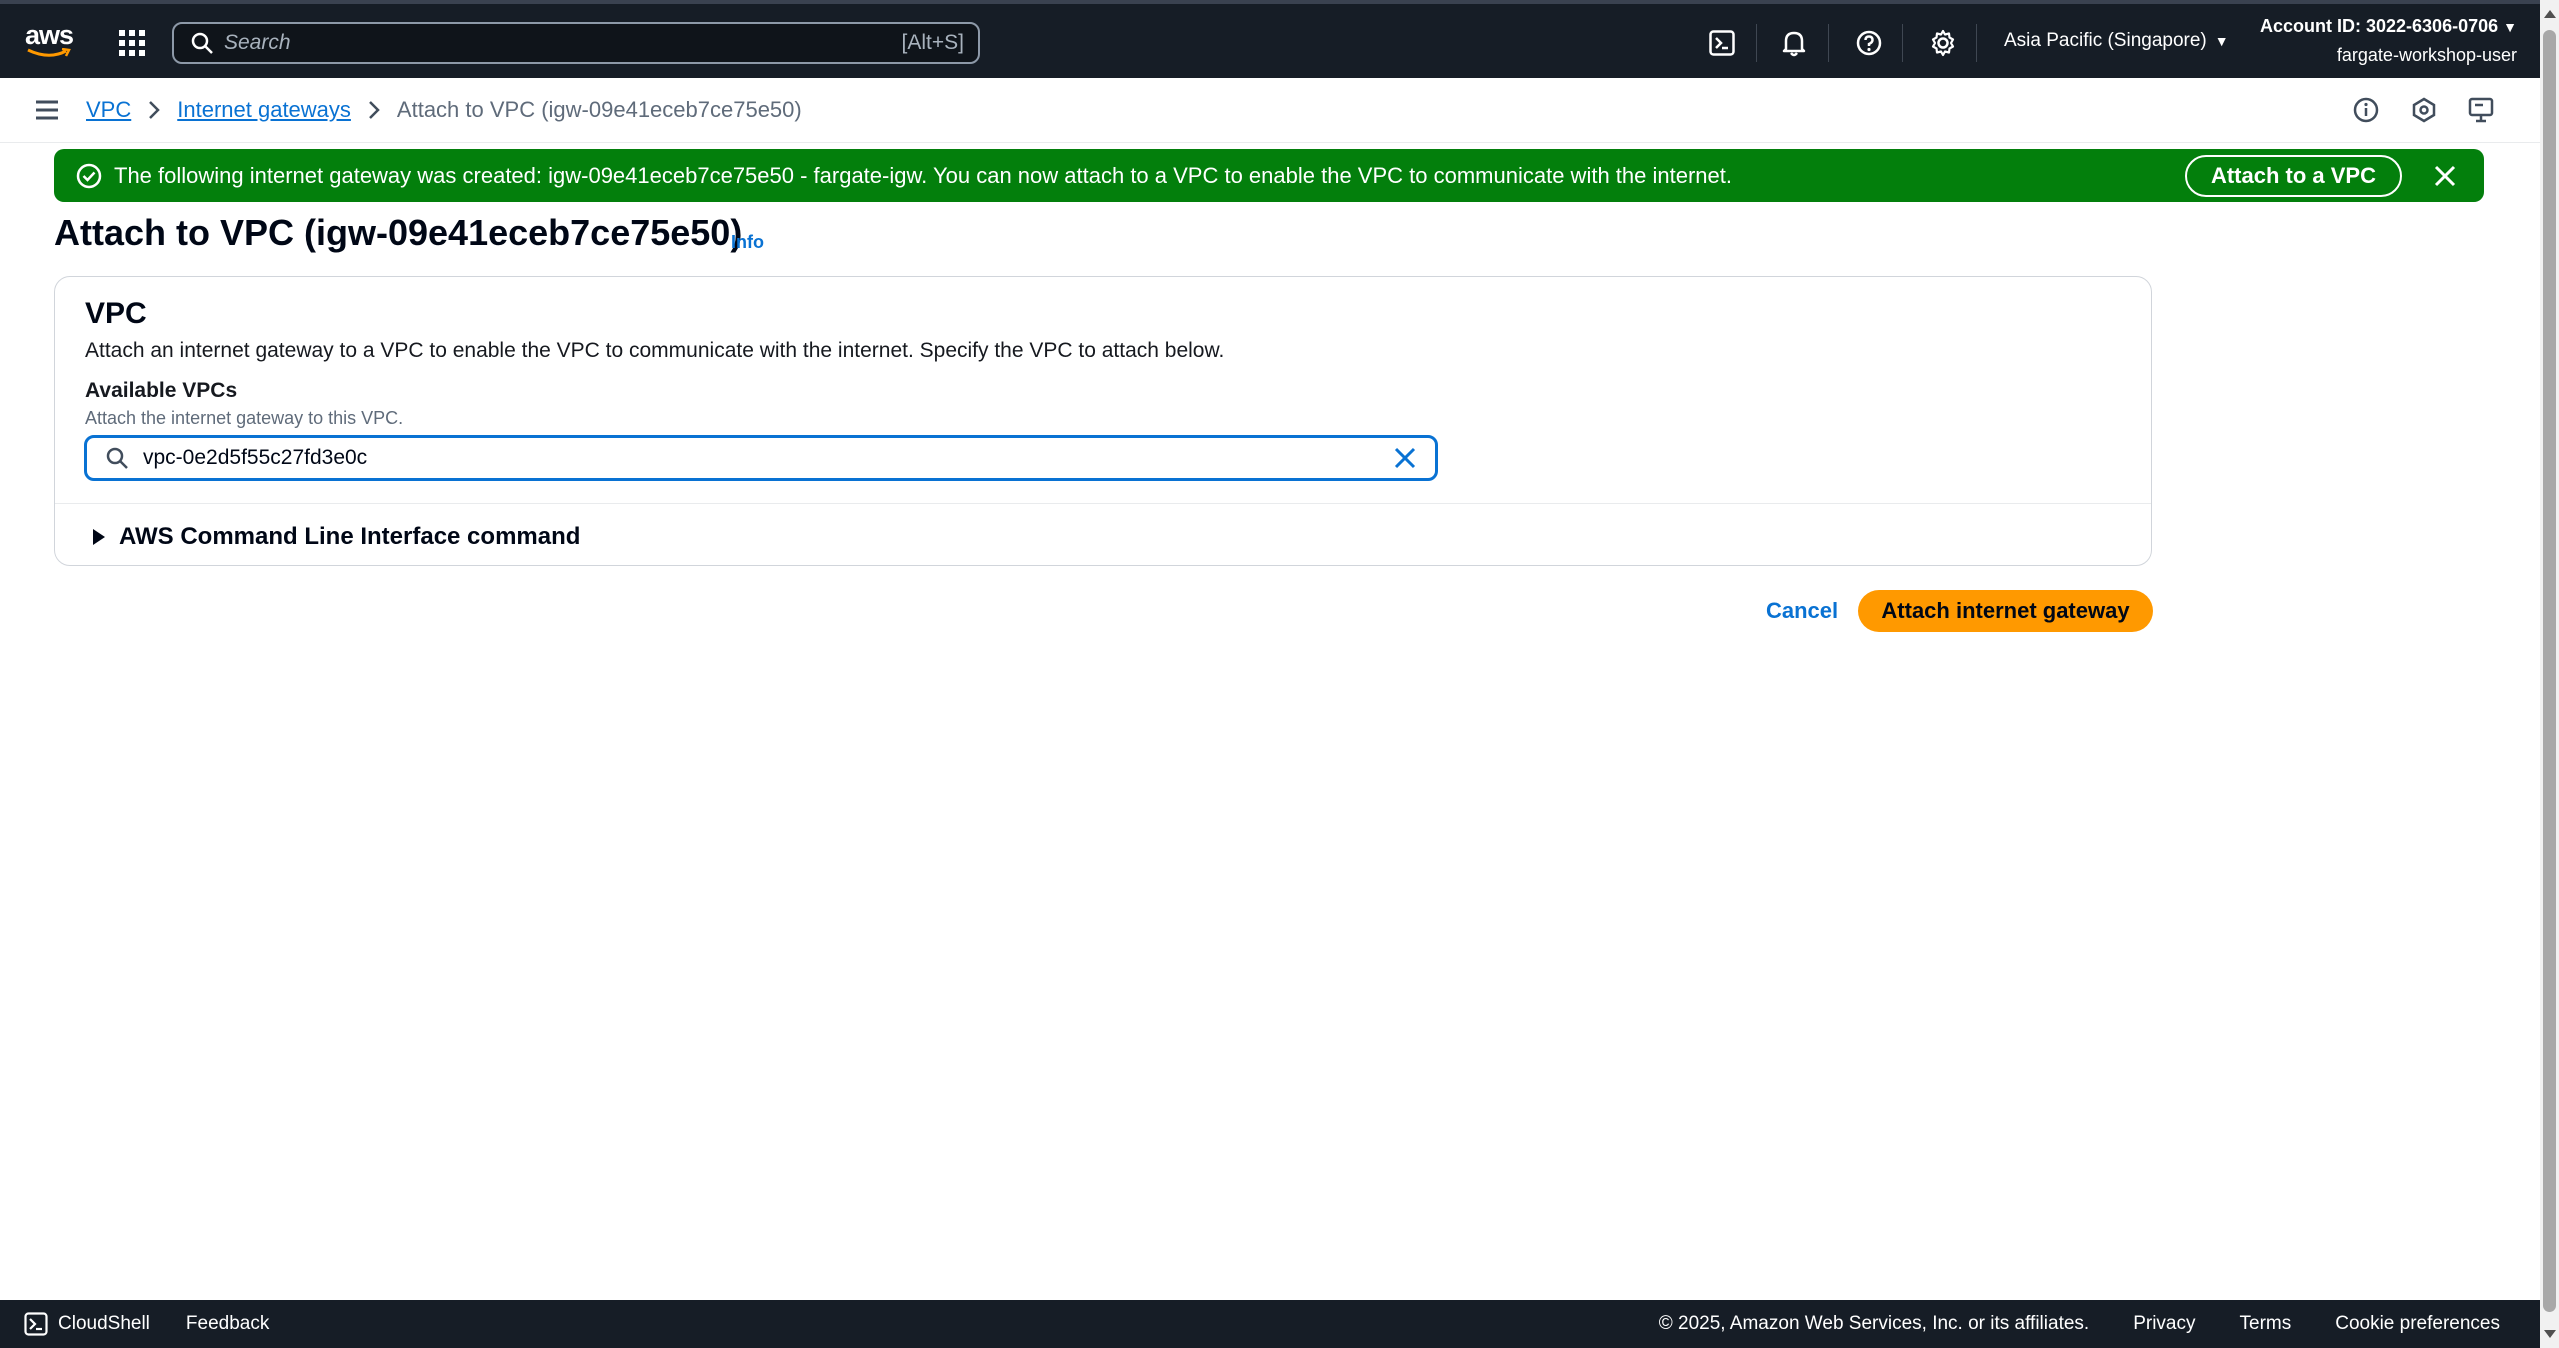 The width and height of the screenshot is (2559, 1348). What do you see at coordinates (99, 537) in the screenshot?
I see `caret-right-icon` at bounding box center [99, 537].